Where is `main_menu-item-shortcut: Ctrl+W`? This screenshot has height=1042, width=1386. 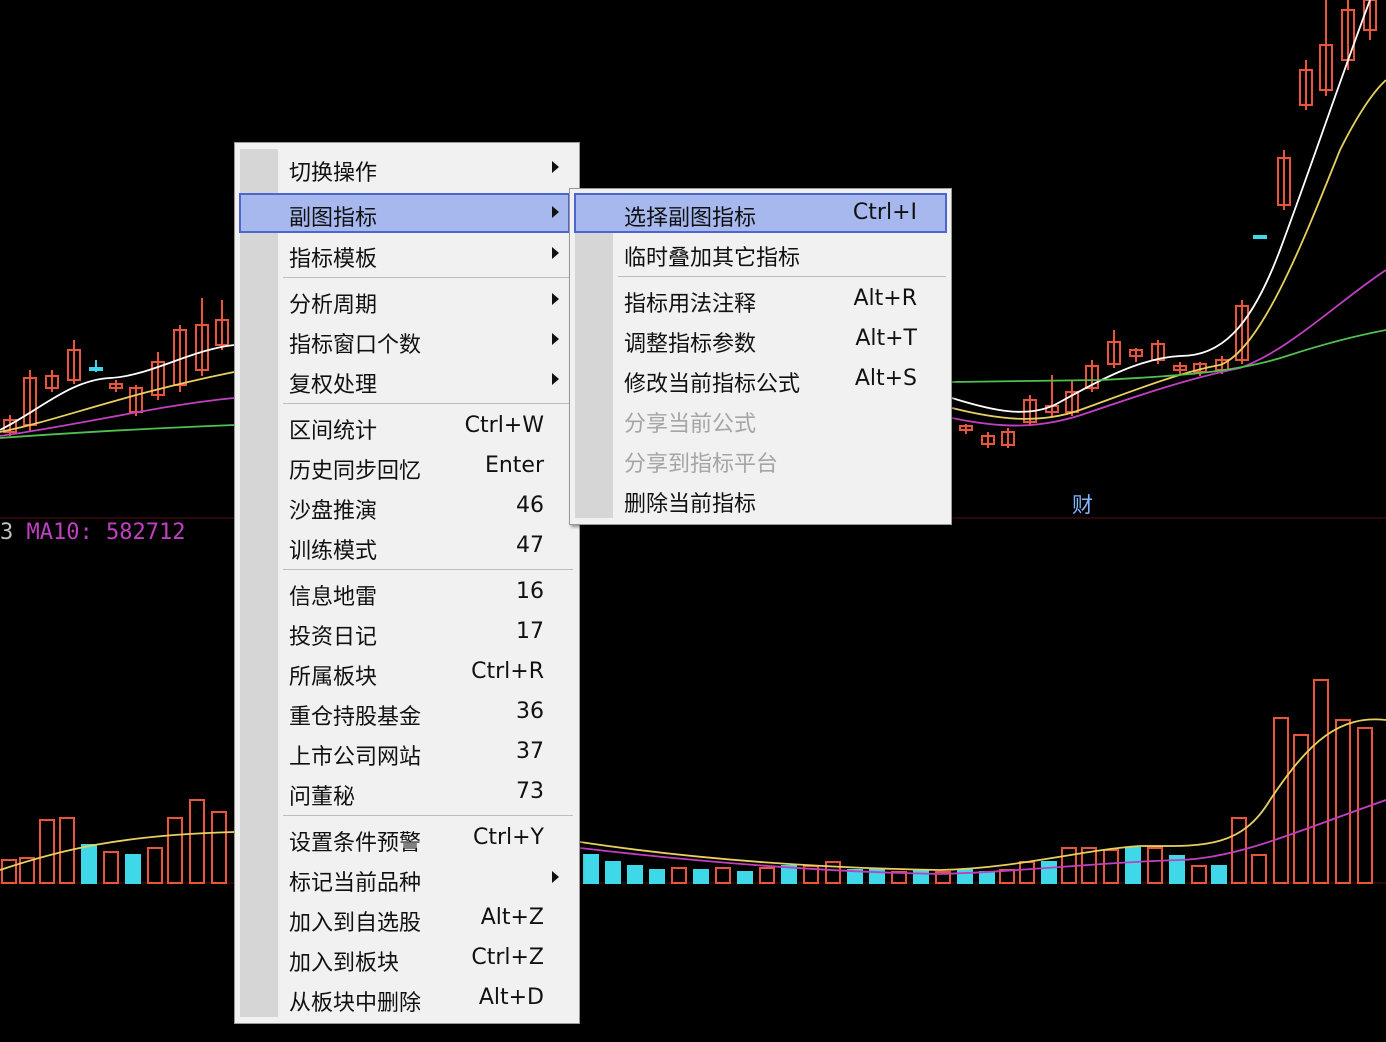 main_menu-item-shortcut: Ctrl+W is located at coordinates (504, 425).